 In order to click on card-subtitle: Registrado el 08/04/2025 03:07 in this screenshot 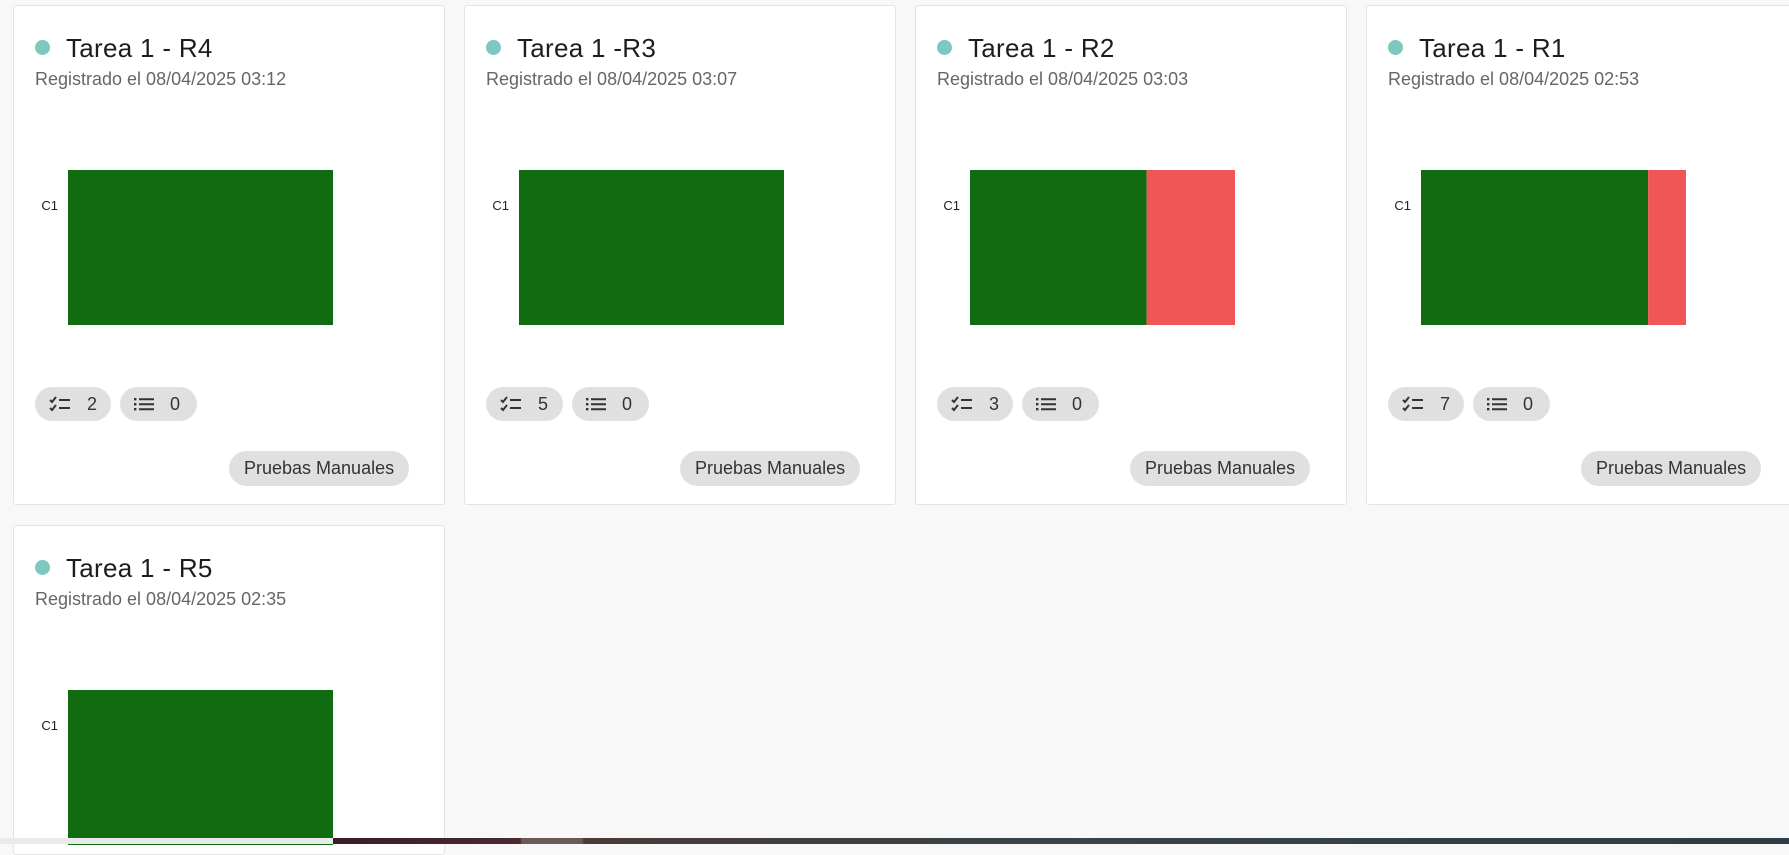, I will do `click(612, 79)`.